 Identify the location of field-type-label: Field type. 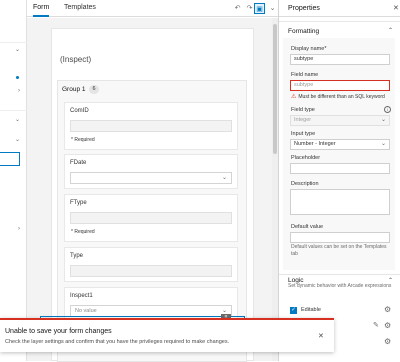
(303, 110).